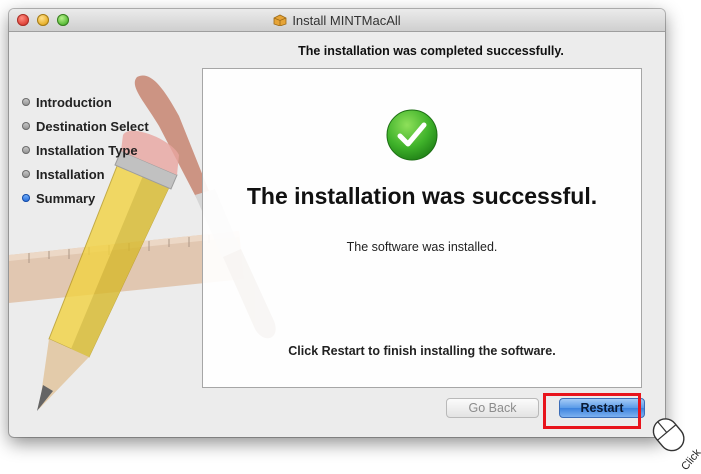 The height and width of the screenshot is (474, 701). I want to click on green-checkmark-icon, so click(412, 135).